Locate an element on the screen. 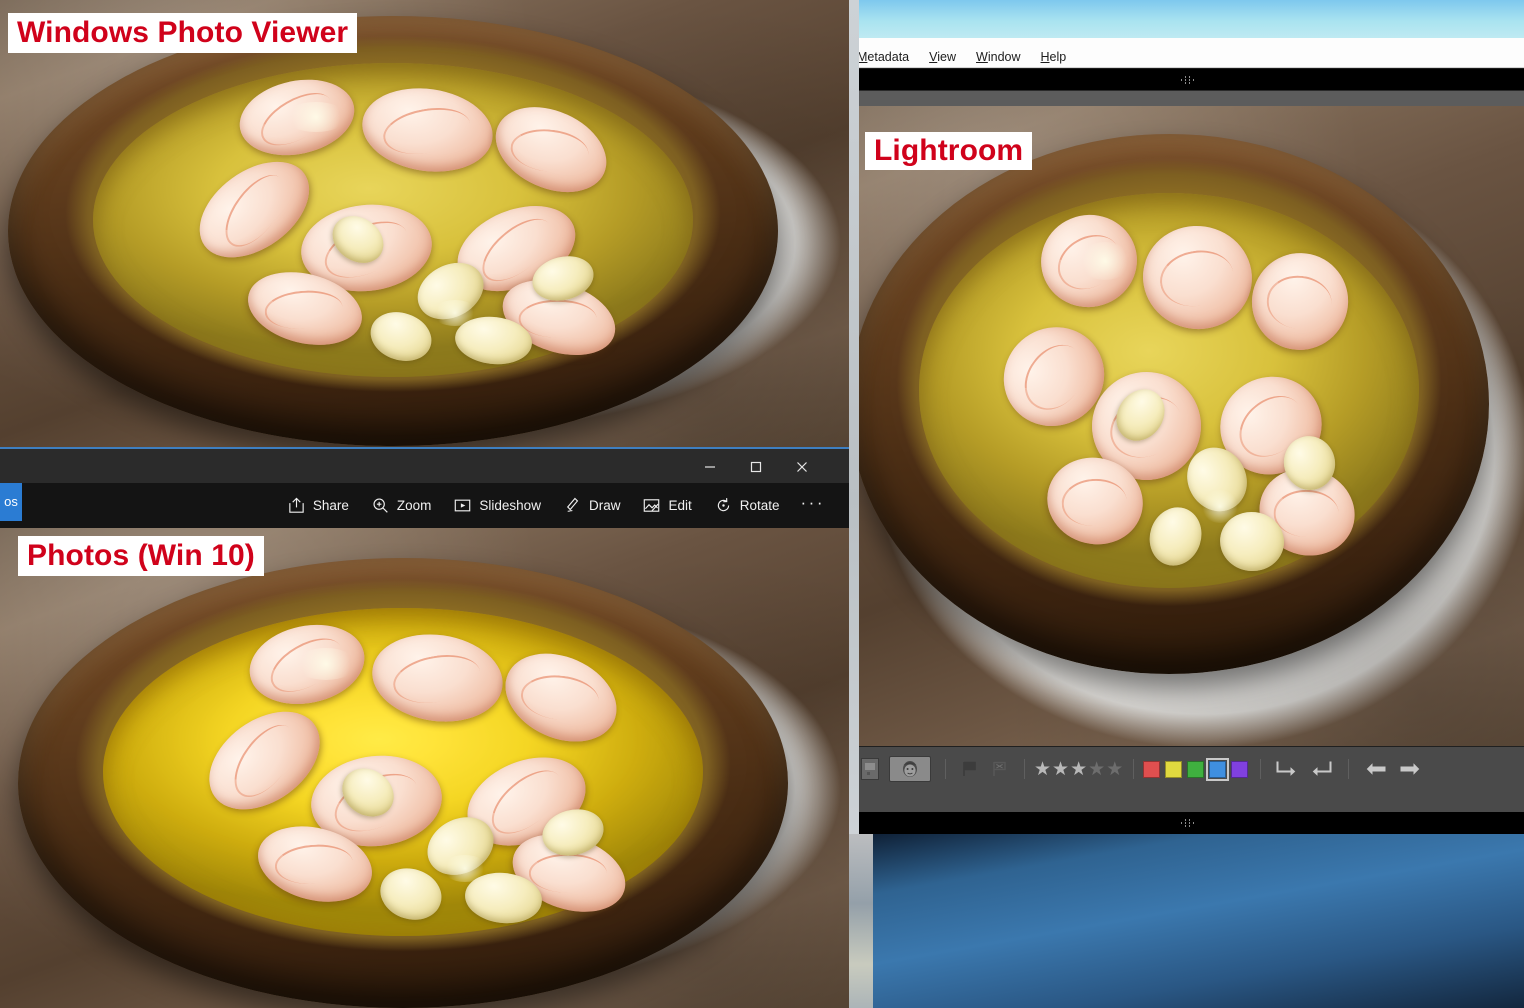  menu-window: Window is located at coordinates (998, 57).